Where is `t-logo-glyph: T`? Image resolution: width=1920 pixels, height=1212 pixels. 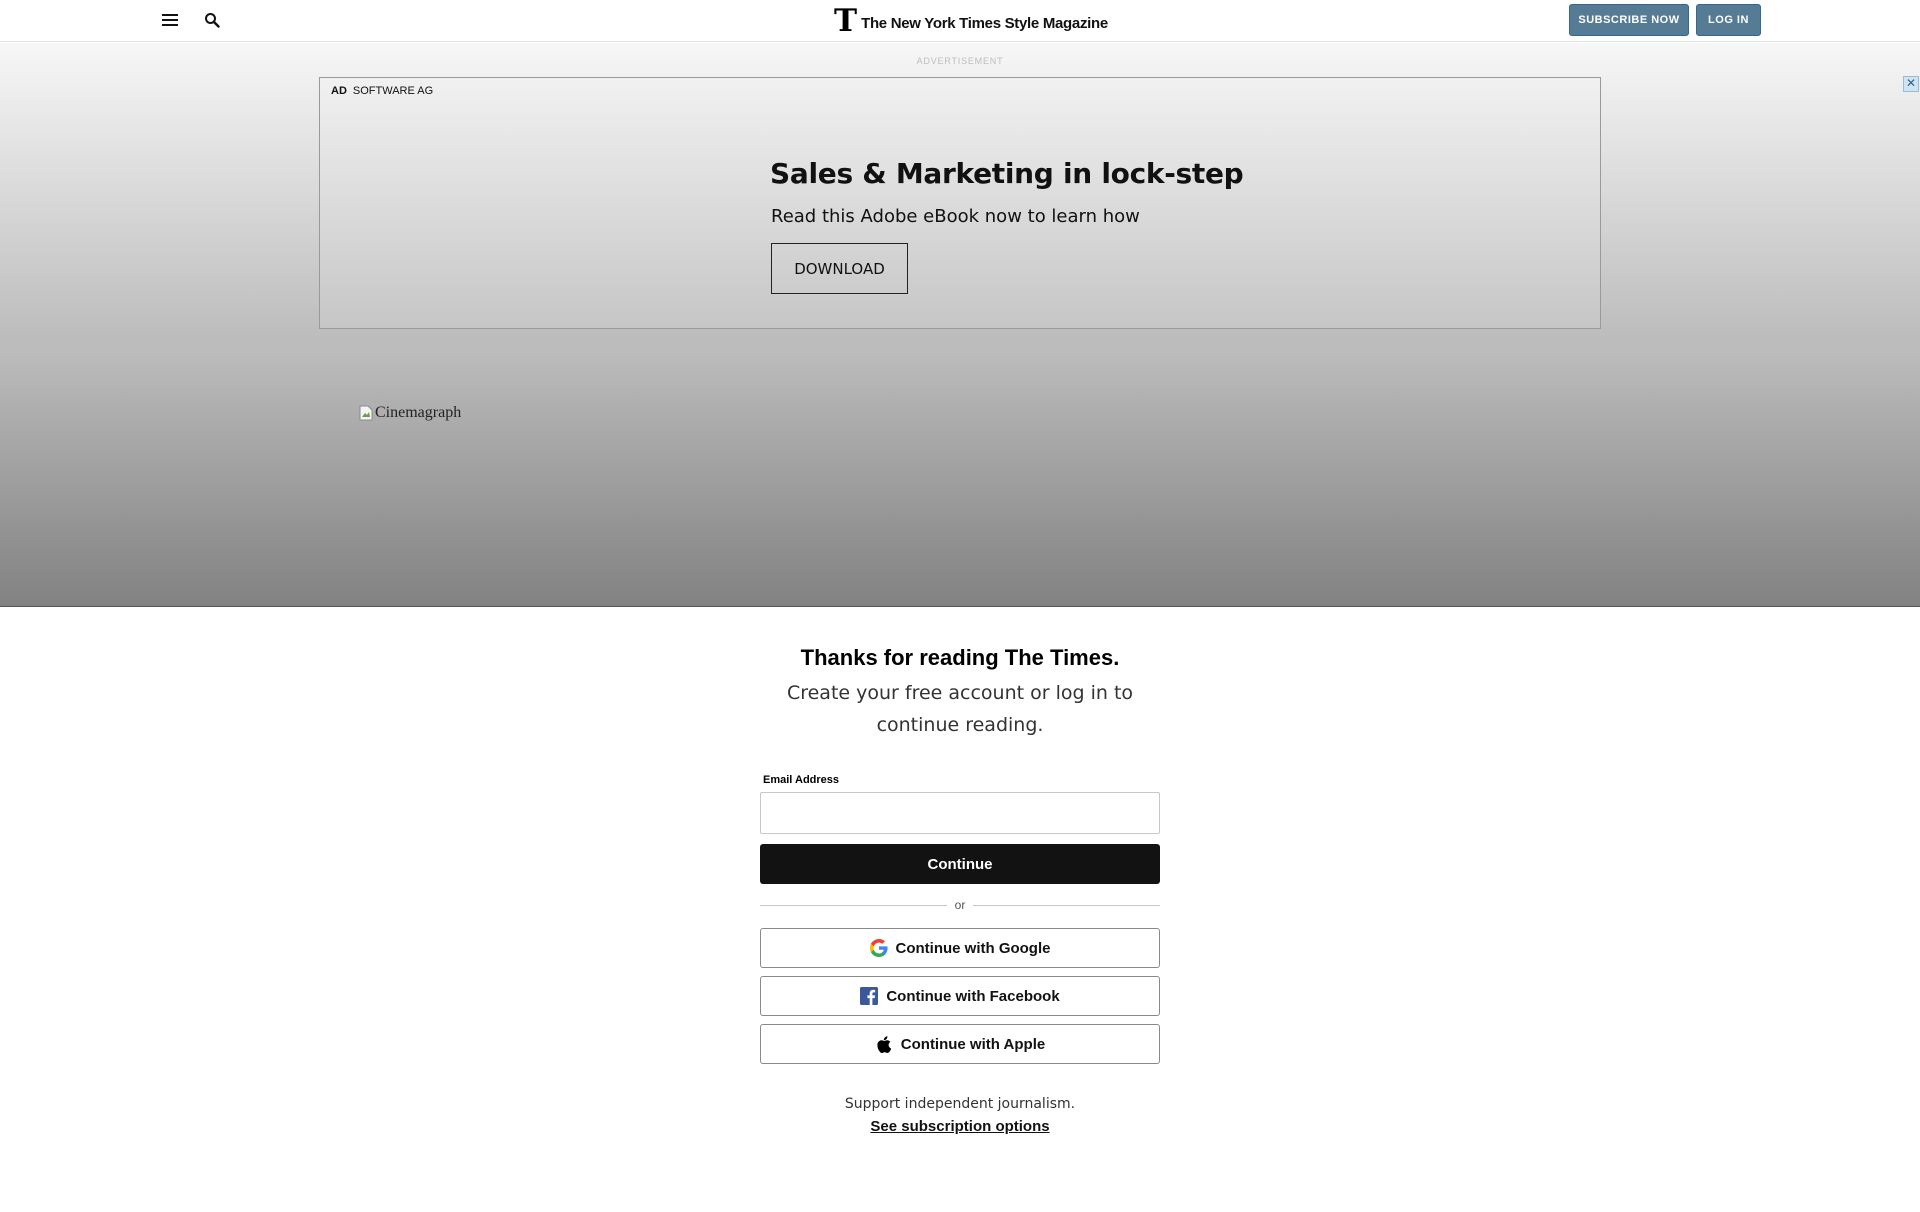 t-logo-glyph: T is located at coordinates (846, 21).